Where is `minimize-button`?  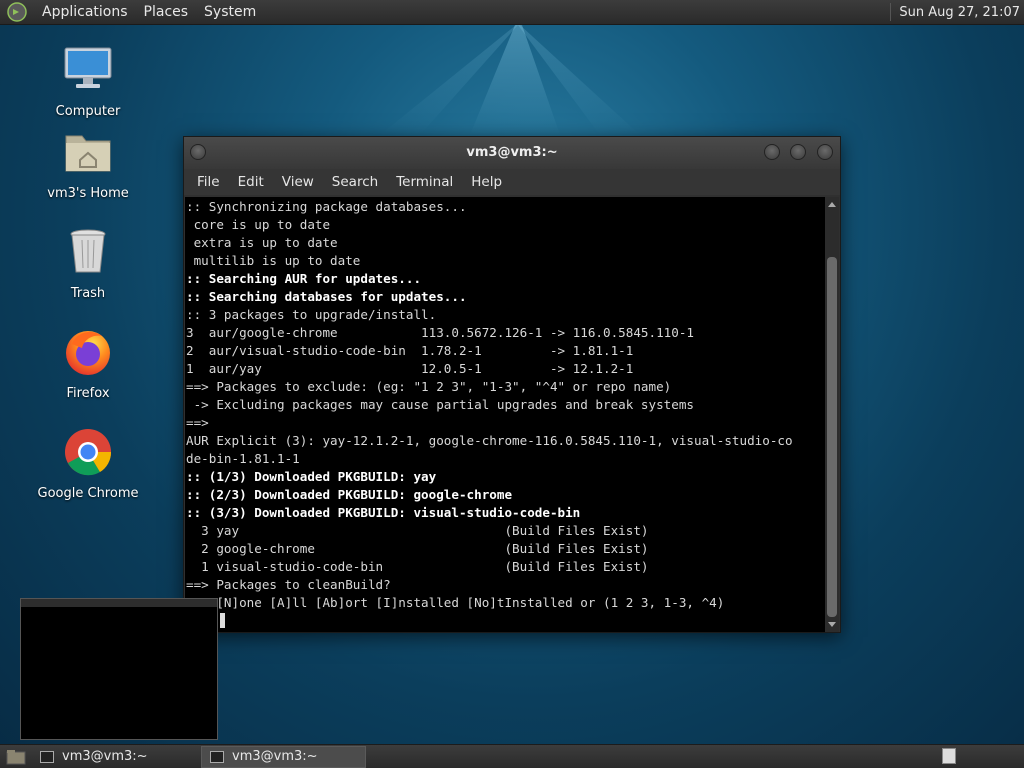 minimize-button is located at coordinates (772, 152).